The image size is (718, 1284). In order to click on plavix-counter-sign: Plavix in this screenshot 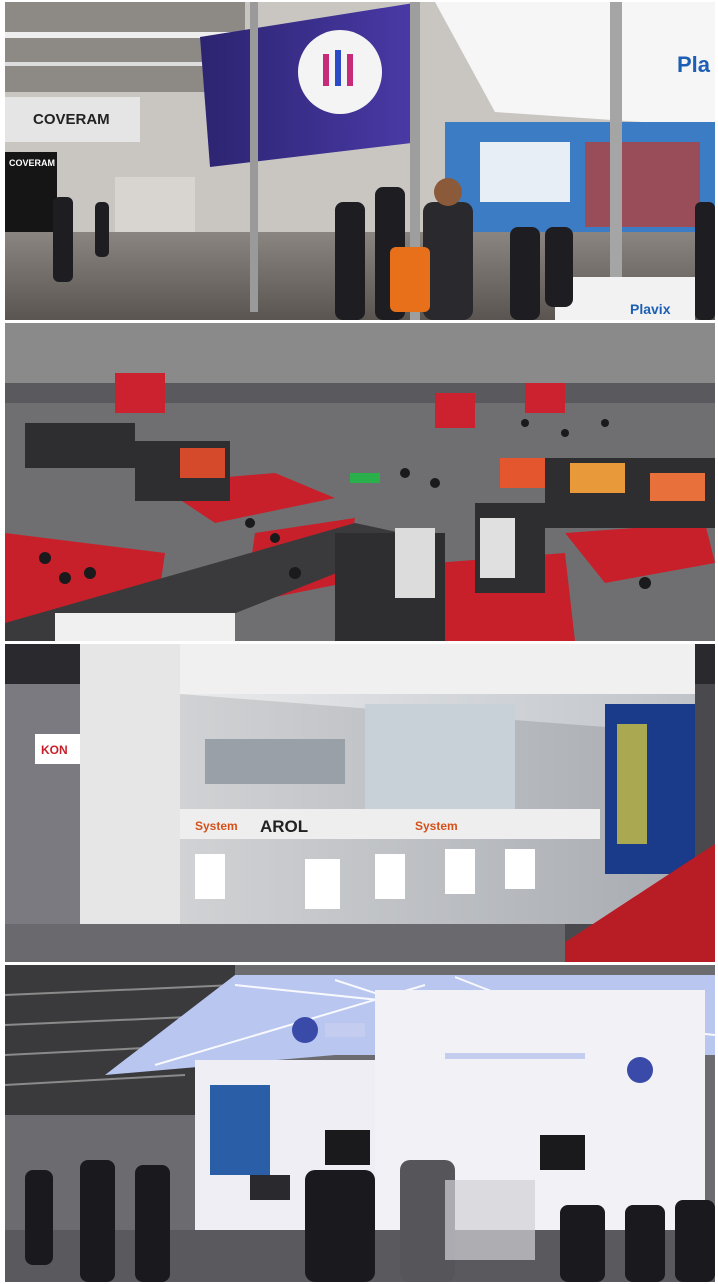, I will do `click(650, 309)`.